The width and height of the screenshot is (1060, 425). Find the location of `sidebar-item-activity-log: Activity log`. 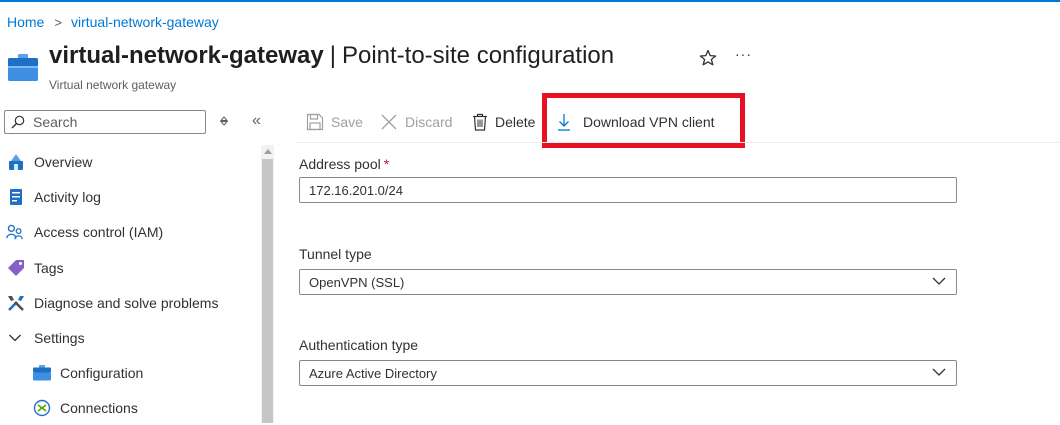

sidebar-item-activity-log: Activity log is located at coordinates (129, 197).